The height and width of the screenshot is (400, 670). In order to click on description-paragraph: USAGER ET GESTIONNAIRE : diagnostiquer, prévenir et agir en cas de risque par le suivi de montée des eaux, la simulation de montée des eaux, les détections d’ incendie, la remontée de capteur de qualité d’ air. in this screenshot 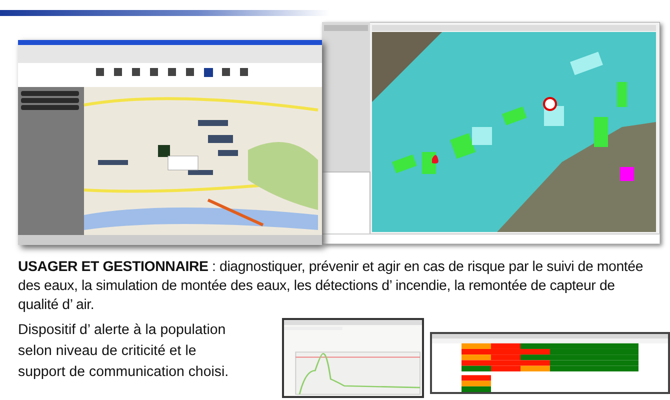, I will do `click(331, 287)`.